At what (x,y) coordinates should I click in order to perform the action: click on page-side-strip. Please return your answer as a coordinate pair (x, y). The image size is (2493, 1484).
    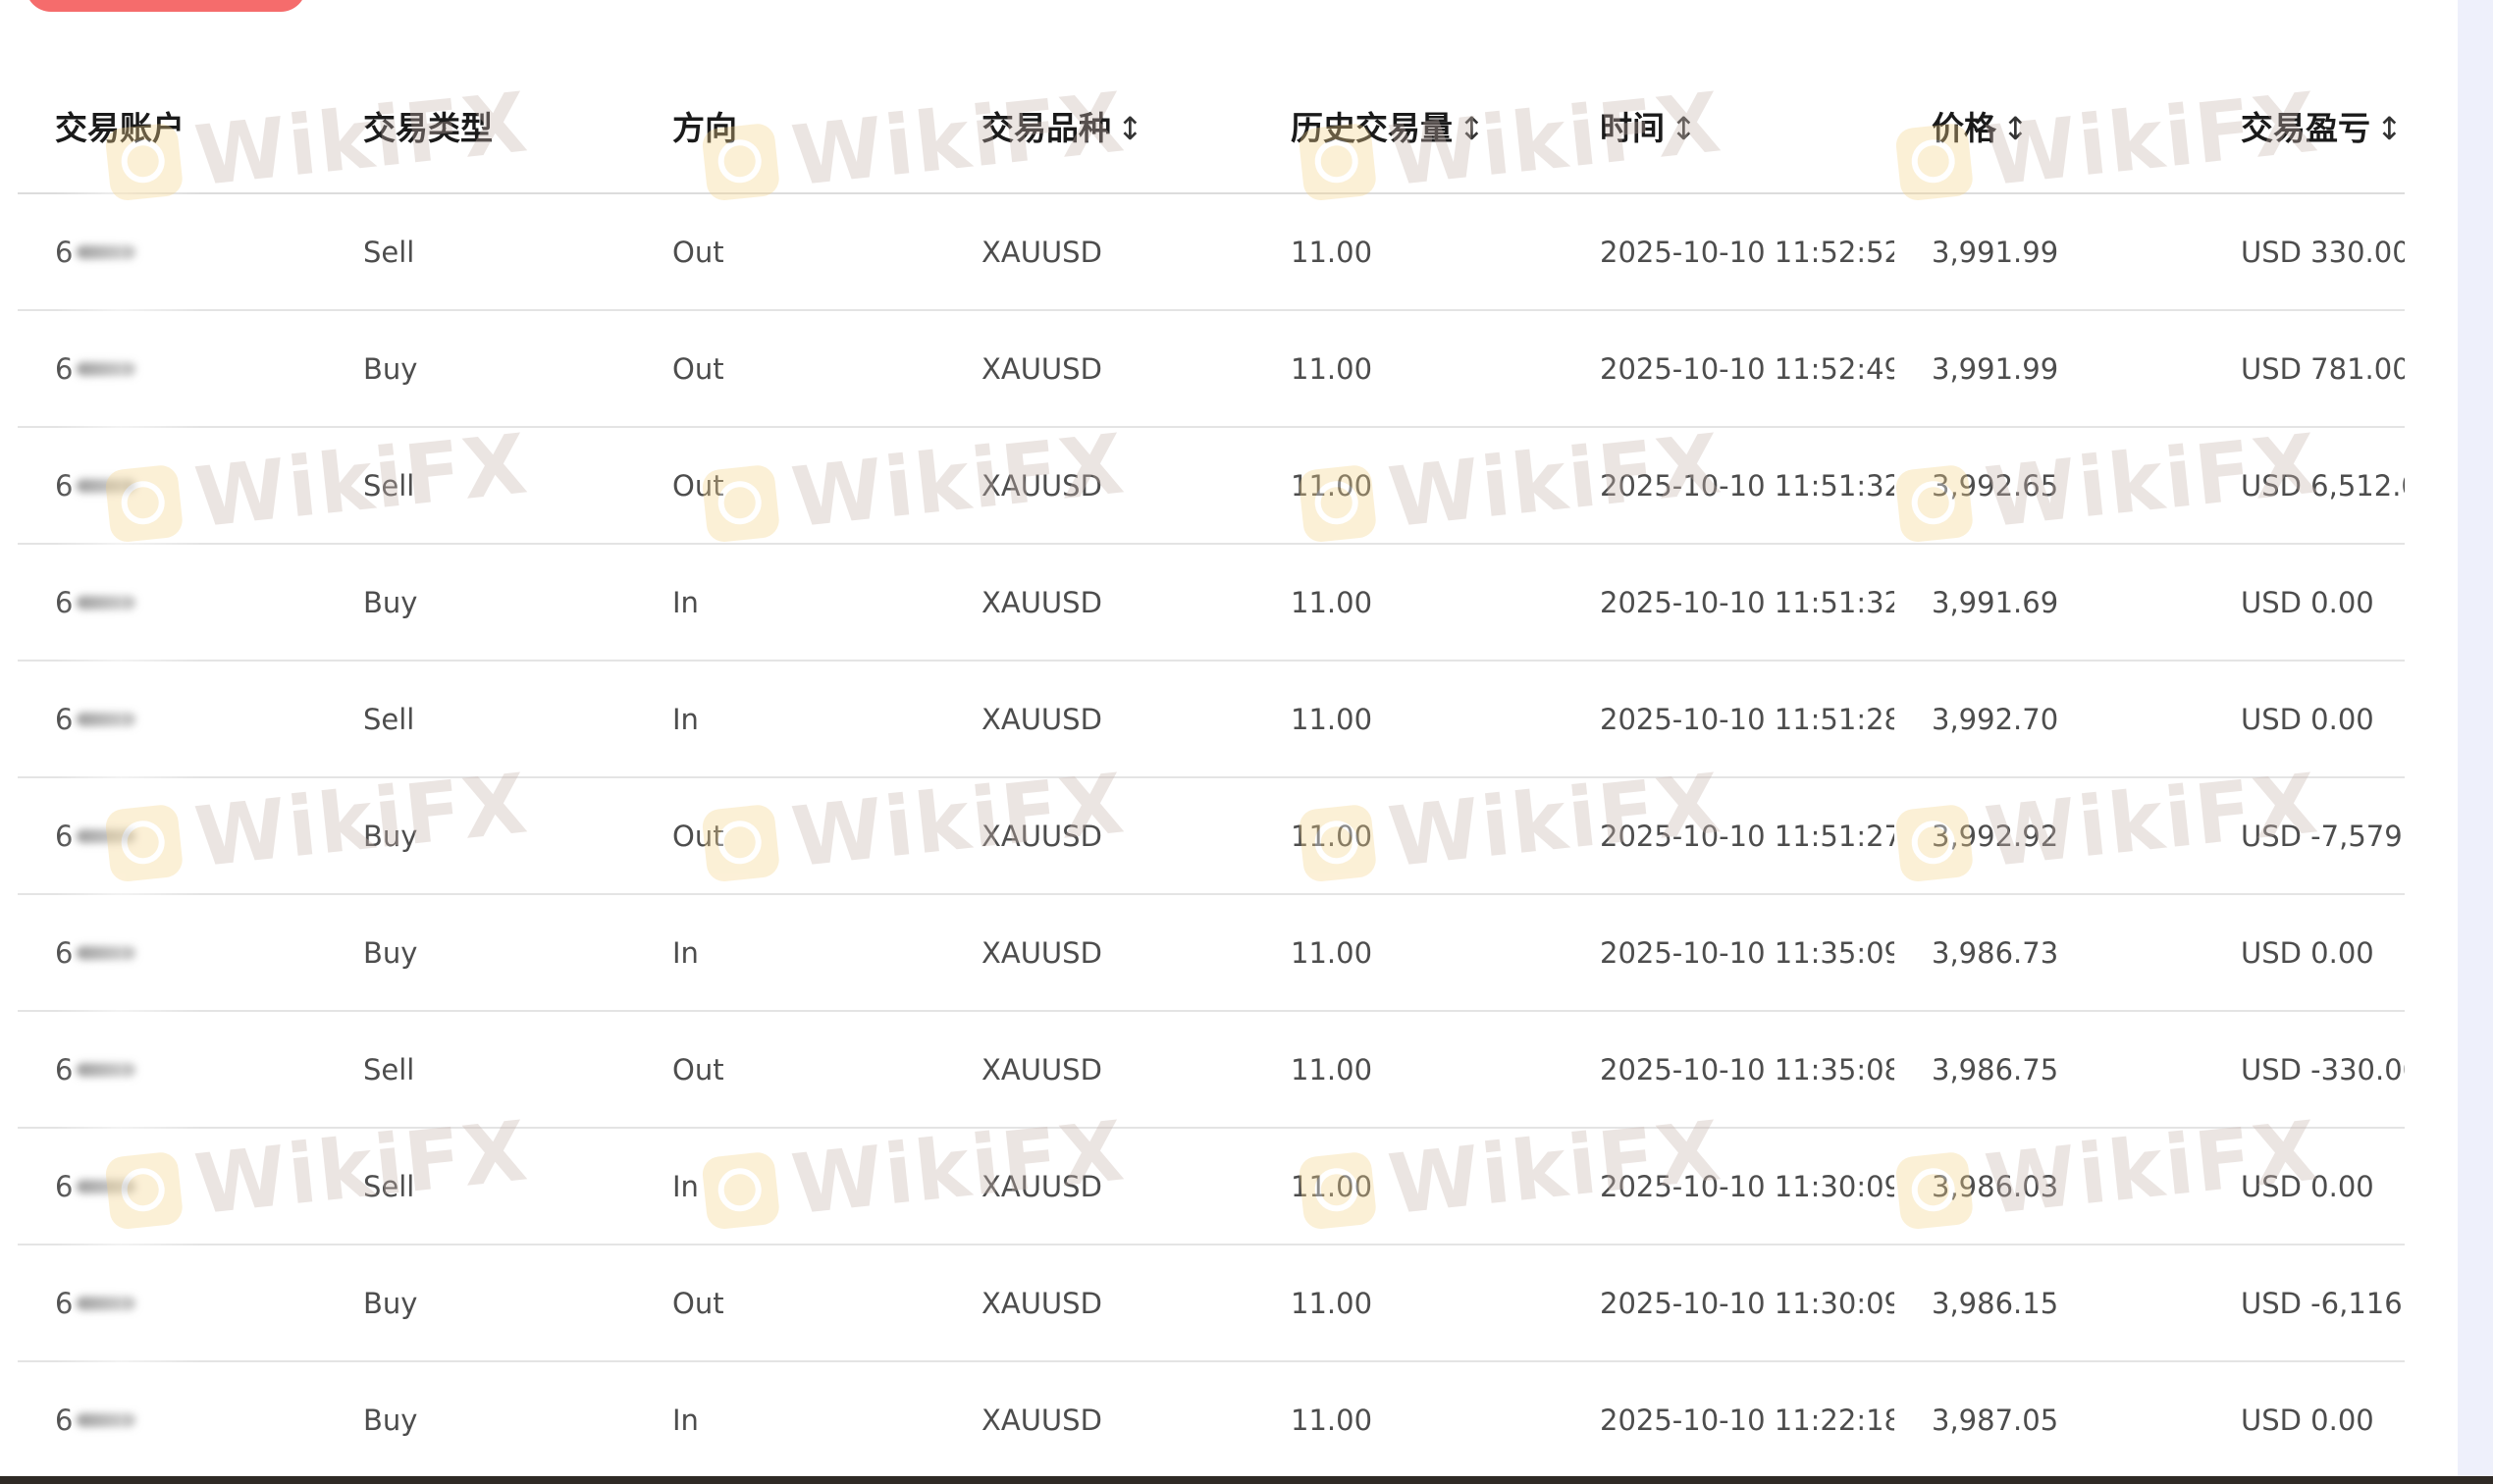
    Looking at the image, I should click on (2475, 742).